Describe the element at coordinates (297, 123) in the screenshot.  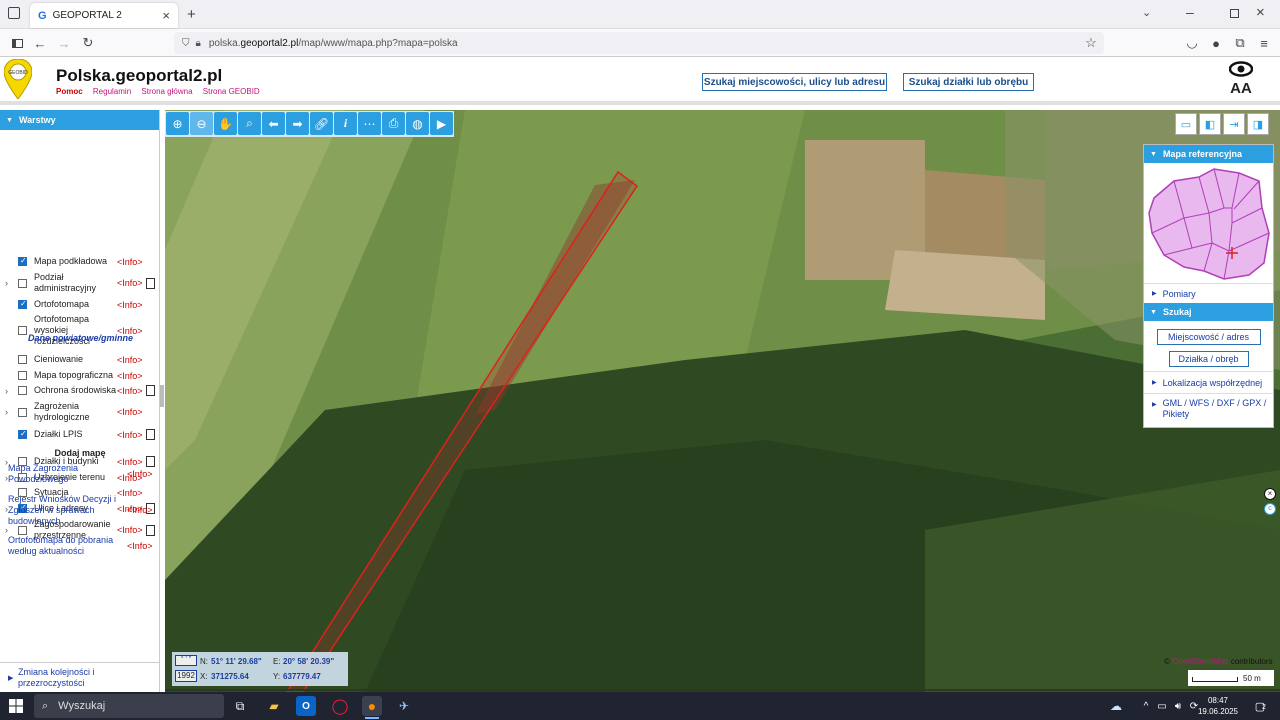
I see `next-view-icon: ➡` at that location.